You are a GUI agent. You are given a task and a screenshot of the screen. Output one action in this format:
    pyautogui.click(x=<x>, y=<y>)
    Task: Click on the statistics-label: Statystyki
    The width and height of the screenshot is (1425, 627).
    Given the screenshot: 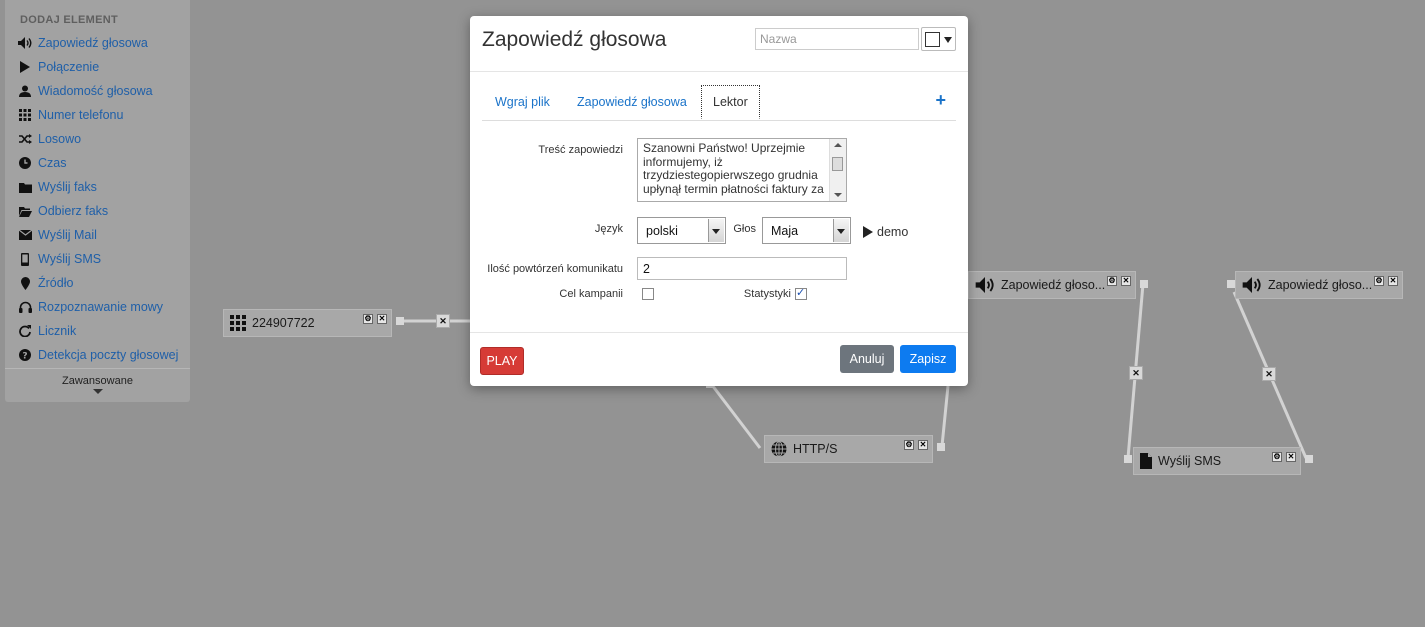 What is the action you would take?
    pyautogui.click(x=767, y=294)
    